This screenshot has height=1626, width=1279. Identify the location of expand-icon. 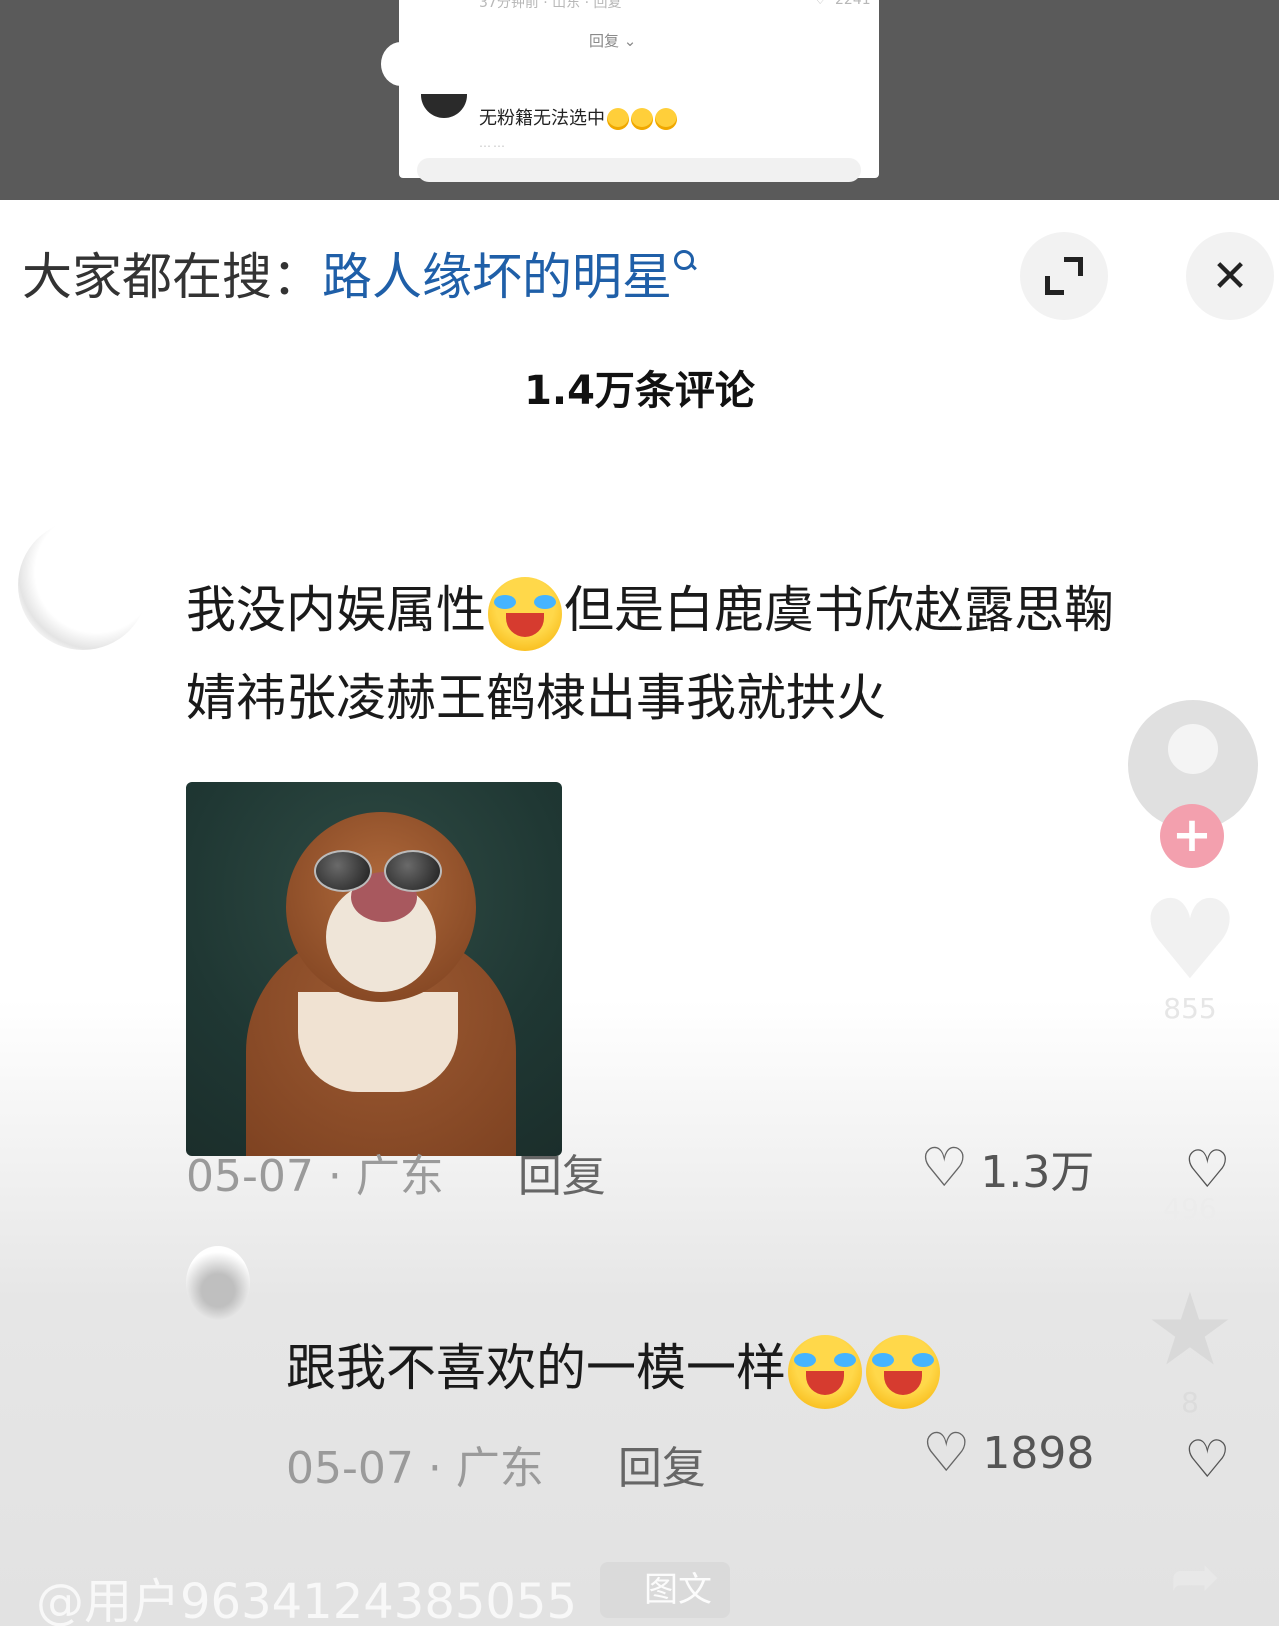
(1064, 276).